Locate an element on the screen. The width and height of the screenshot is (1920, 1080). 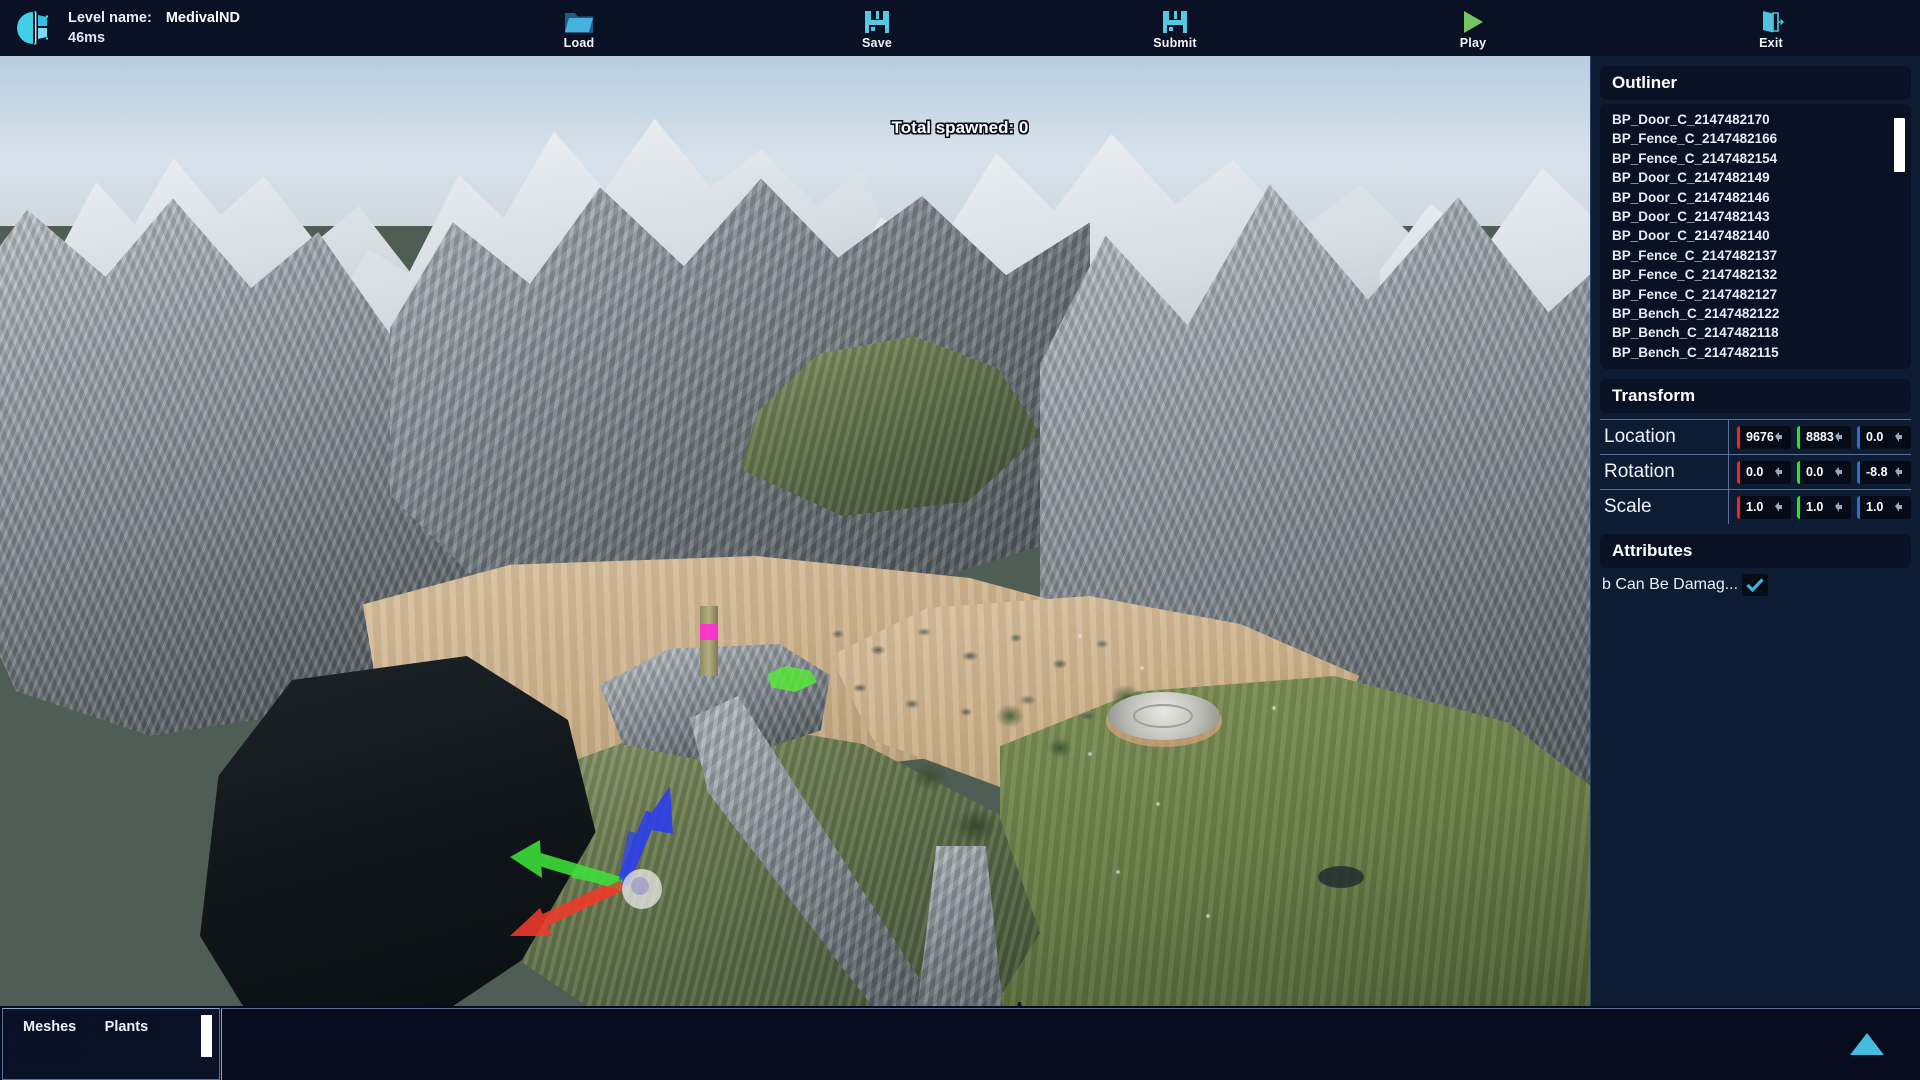
outliner-item: BP_Door_C_2147482140 is located at coordinates (1757, 235).